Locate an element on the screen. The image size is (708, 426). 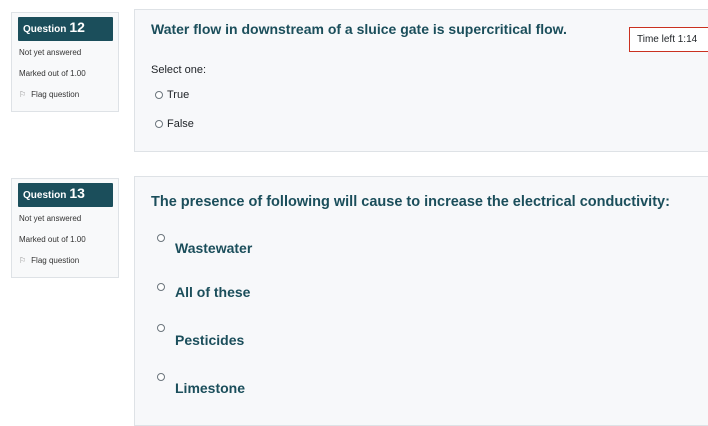
option-true: True is located at coordinates (172, 95).